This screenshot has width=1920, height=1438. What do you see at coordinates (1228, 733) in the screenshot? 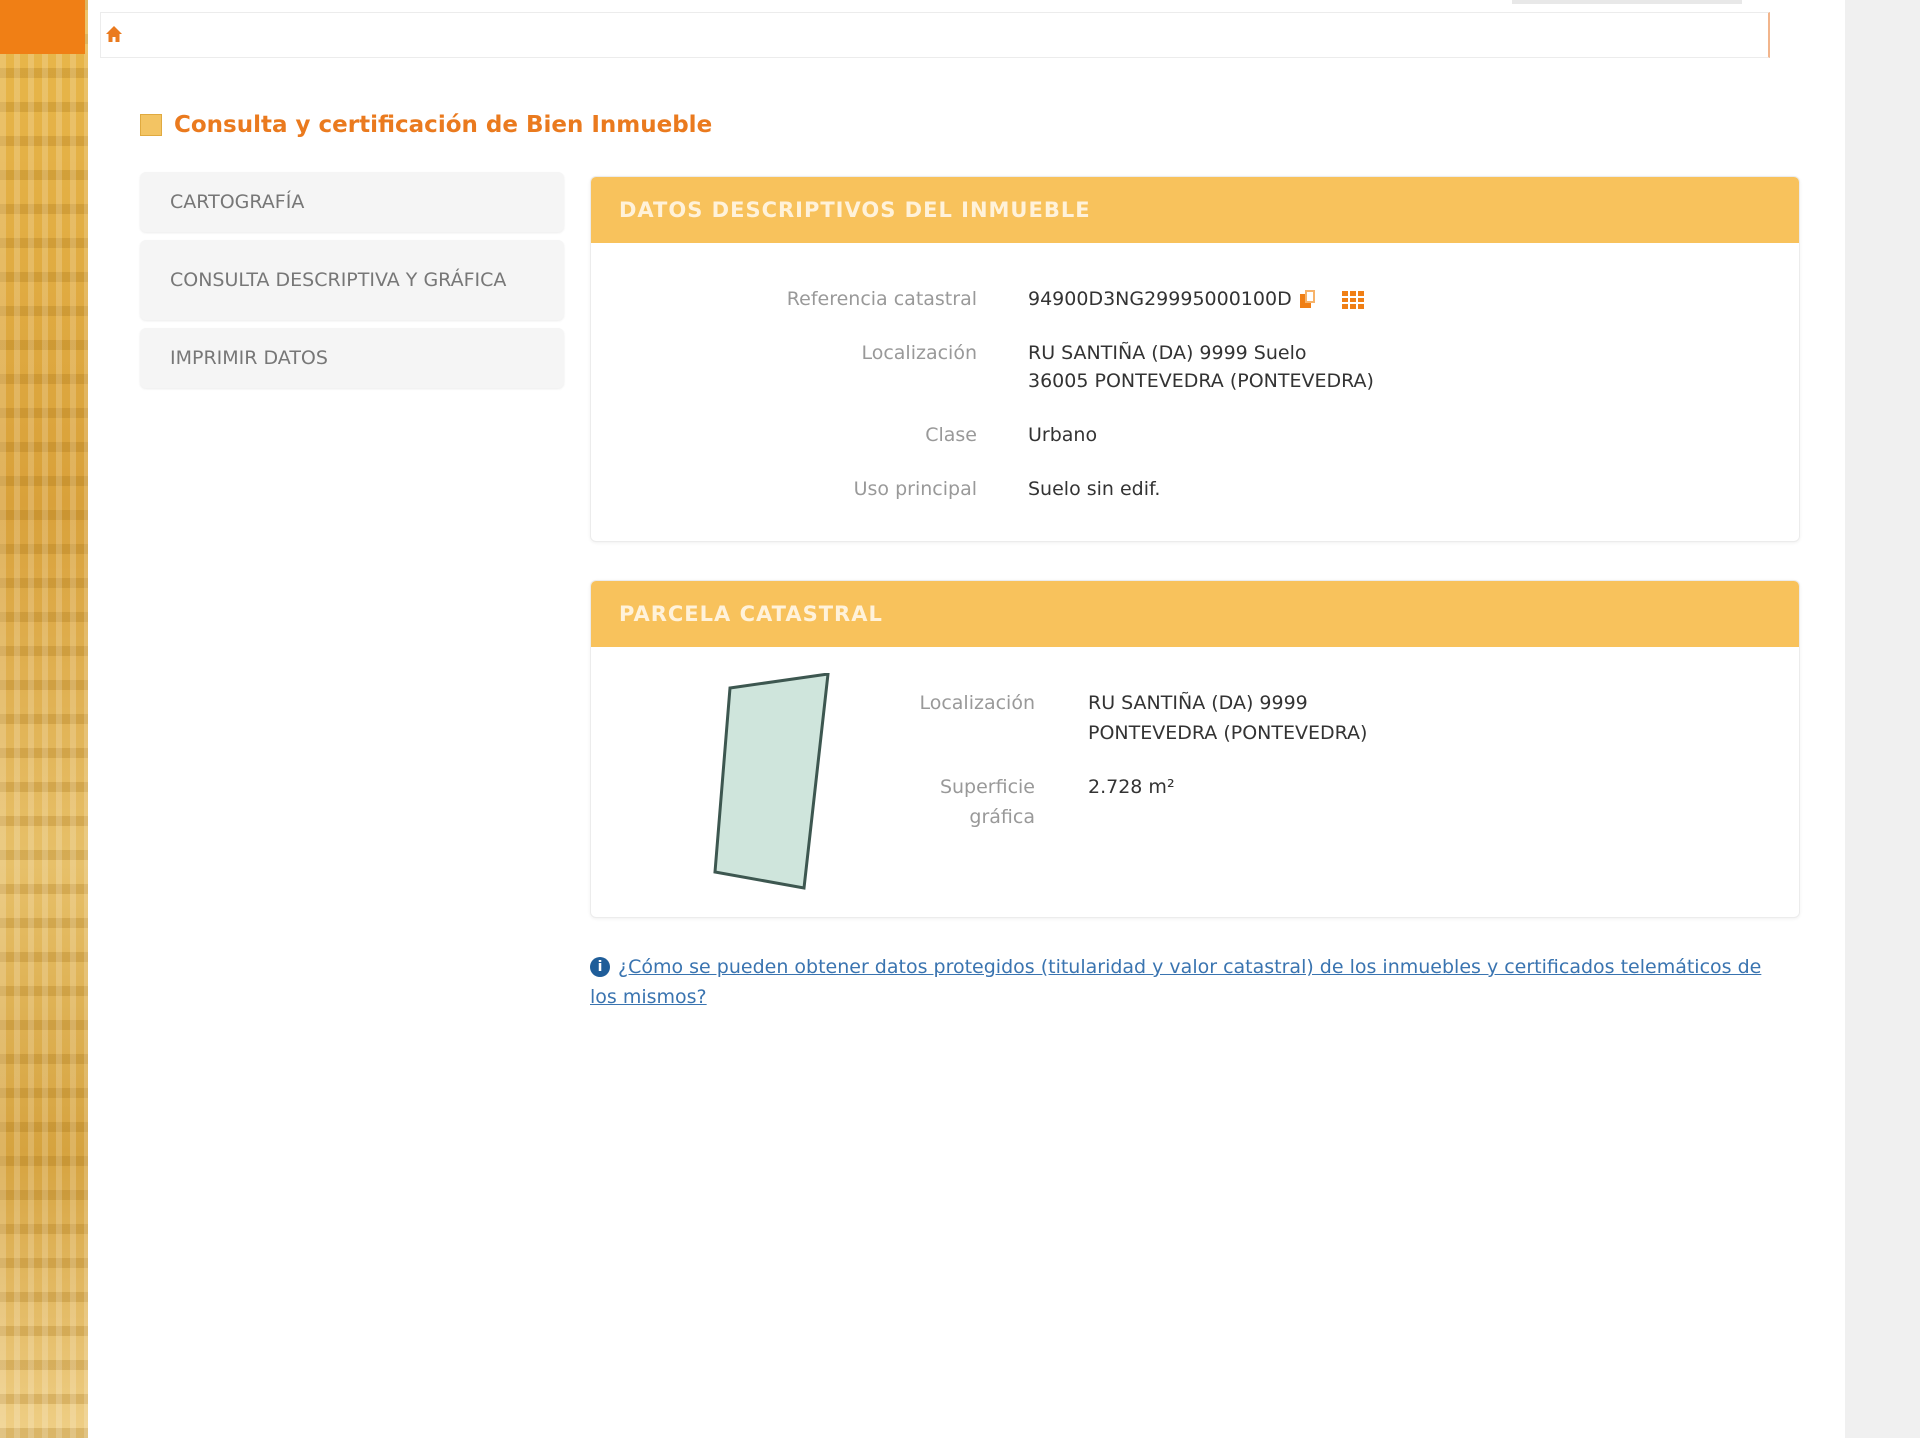
I see `value-localizacion-parcela-line2: PONTEVEDRA (PONTEVEDRA)` at bounding box center [1228, 733].